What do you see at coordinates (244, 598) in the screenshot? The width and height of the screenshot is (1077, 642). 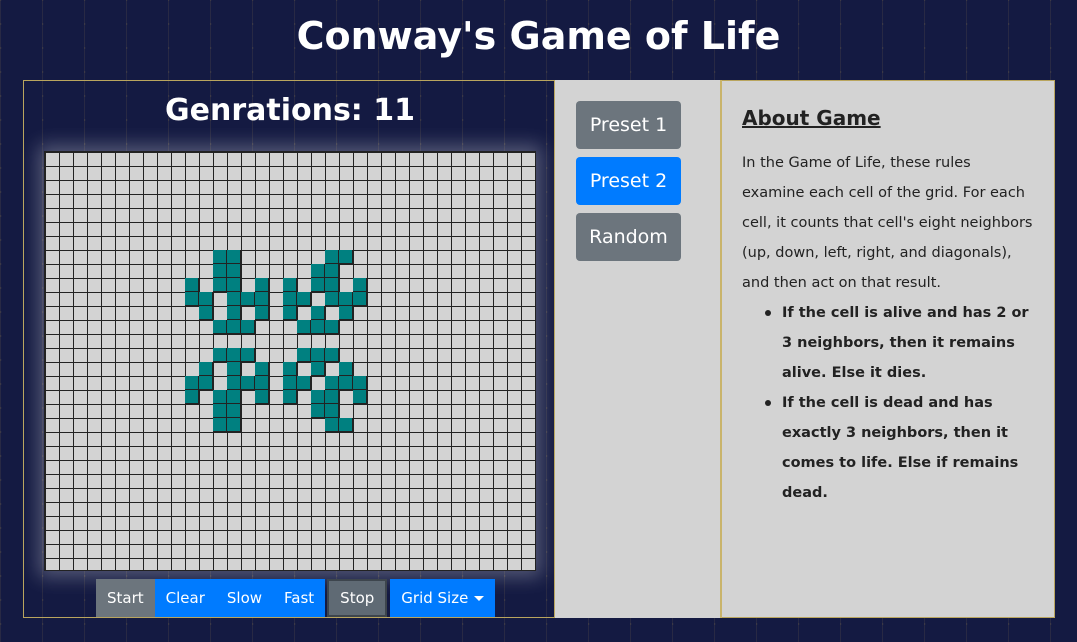 I see `slow-button: Slow` at bounding box center [244, 598].